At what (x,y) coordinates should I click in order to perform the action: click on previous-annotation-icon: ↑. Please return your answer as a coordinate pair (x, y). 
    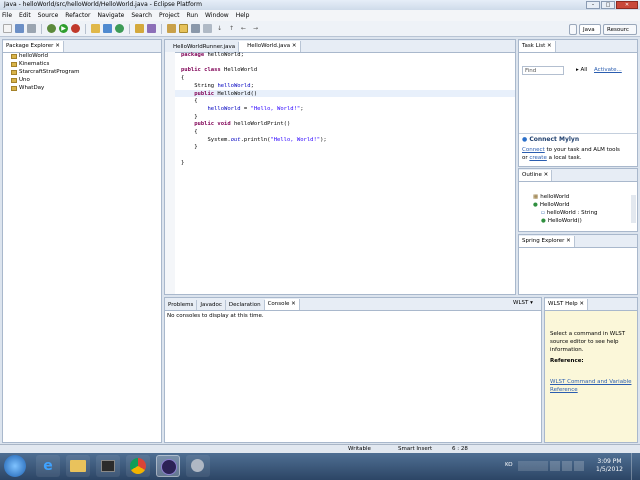
    Looking at the image, I should click on (231, 28).